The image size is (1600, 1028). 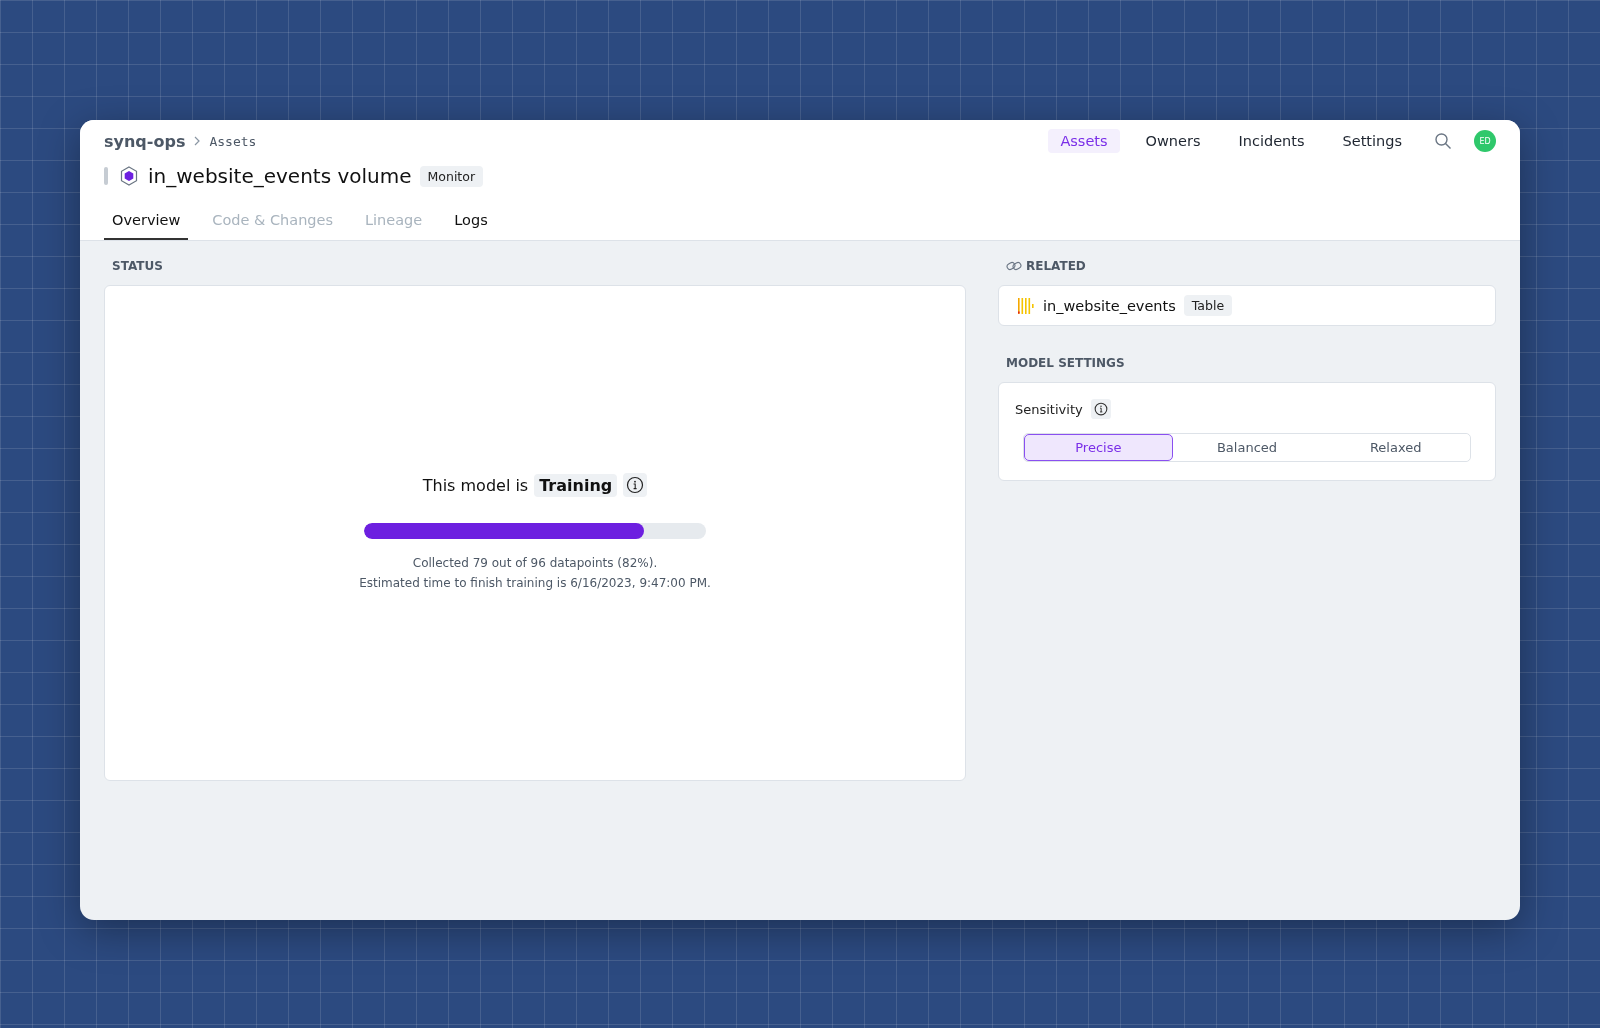 What do you see at coordinates (1271, 141) in the screenshot?
I see `nav-link: Incidents` at bounding box center [1271, 141].